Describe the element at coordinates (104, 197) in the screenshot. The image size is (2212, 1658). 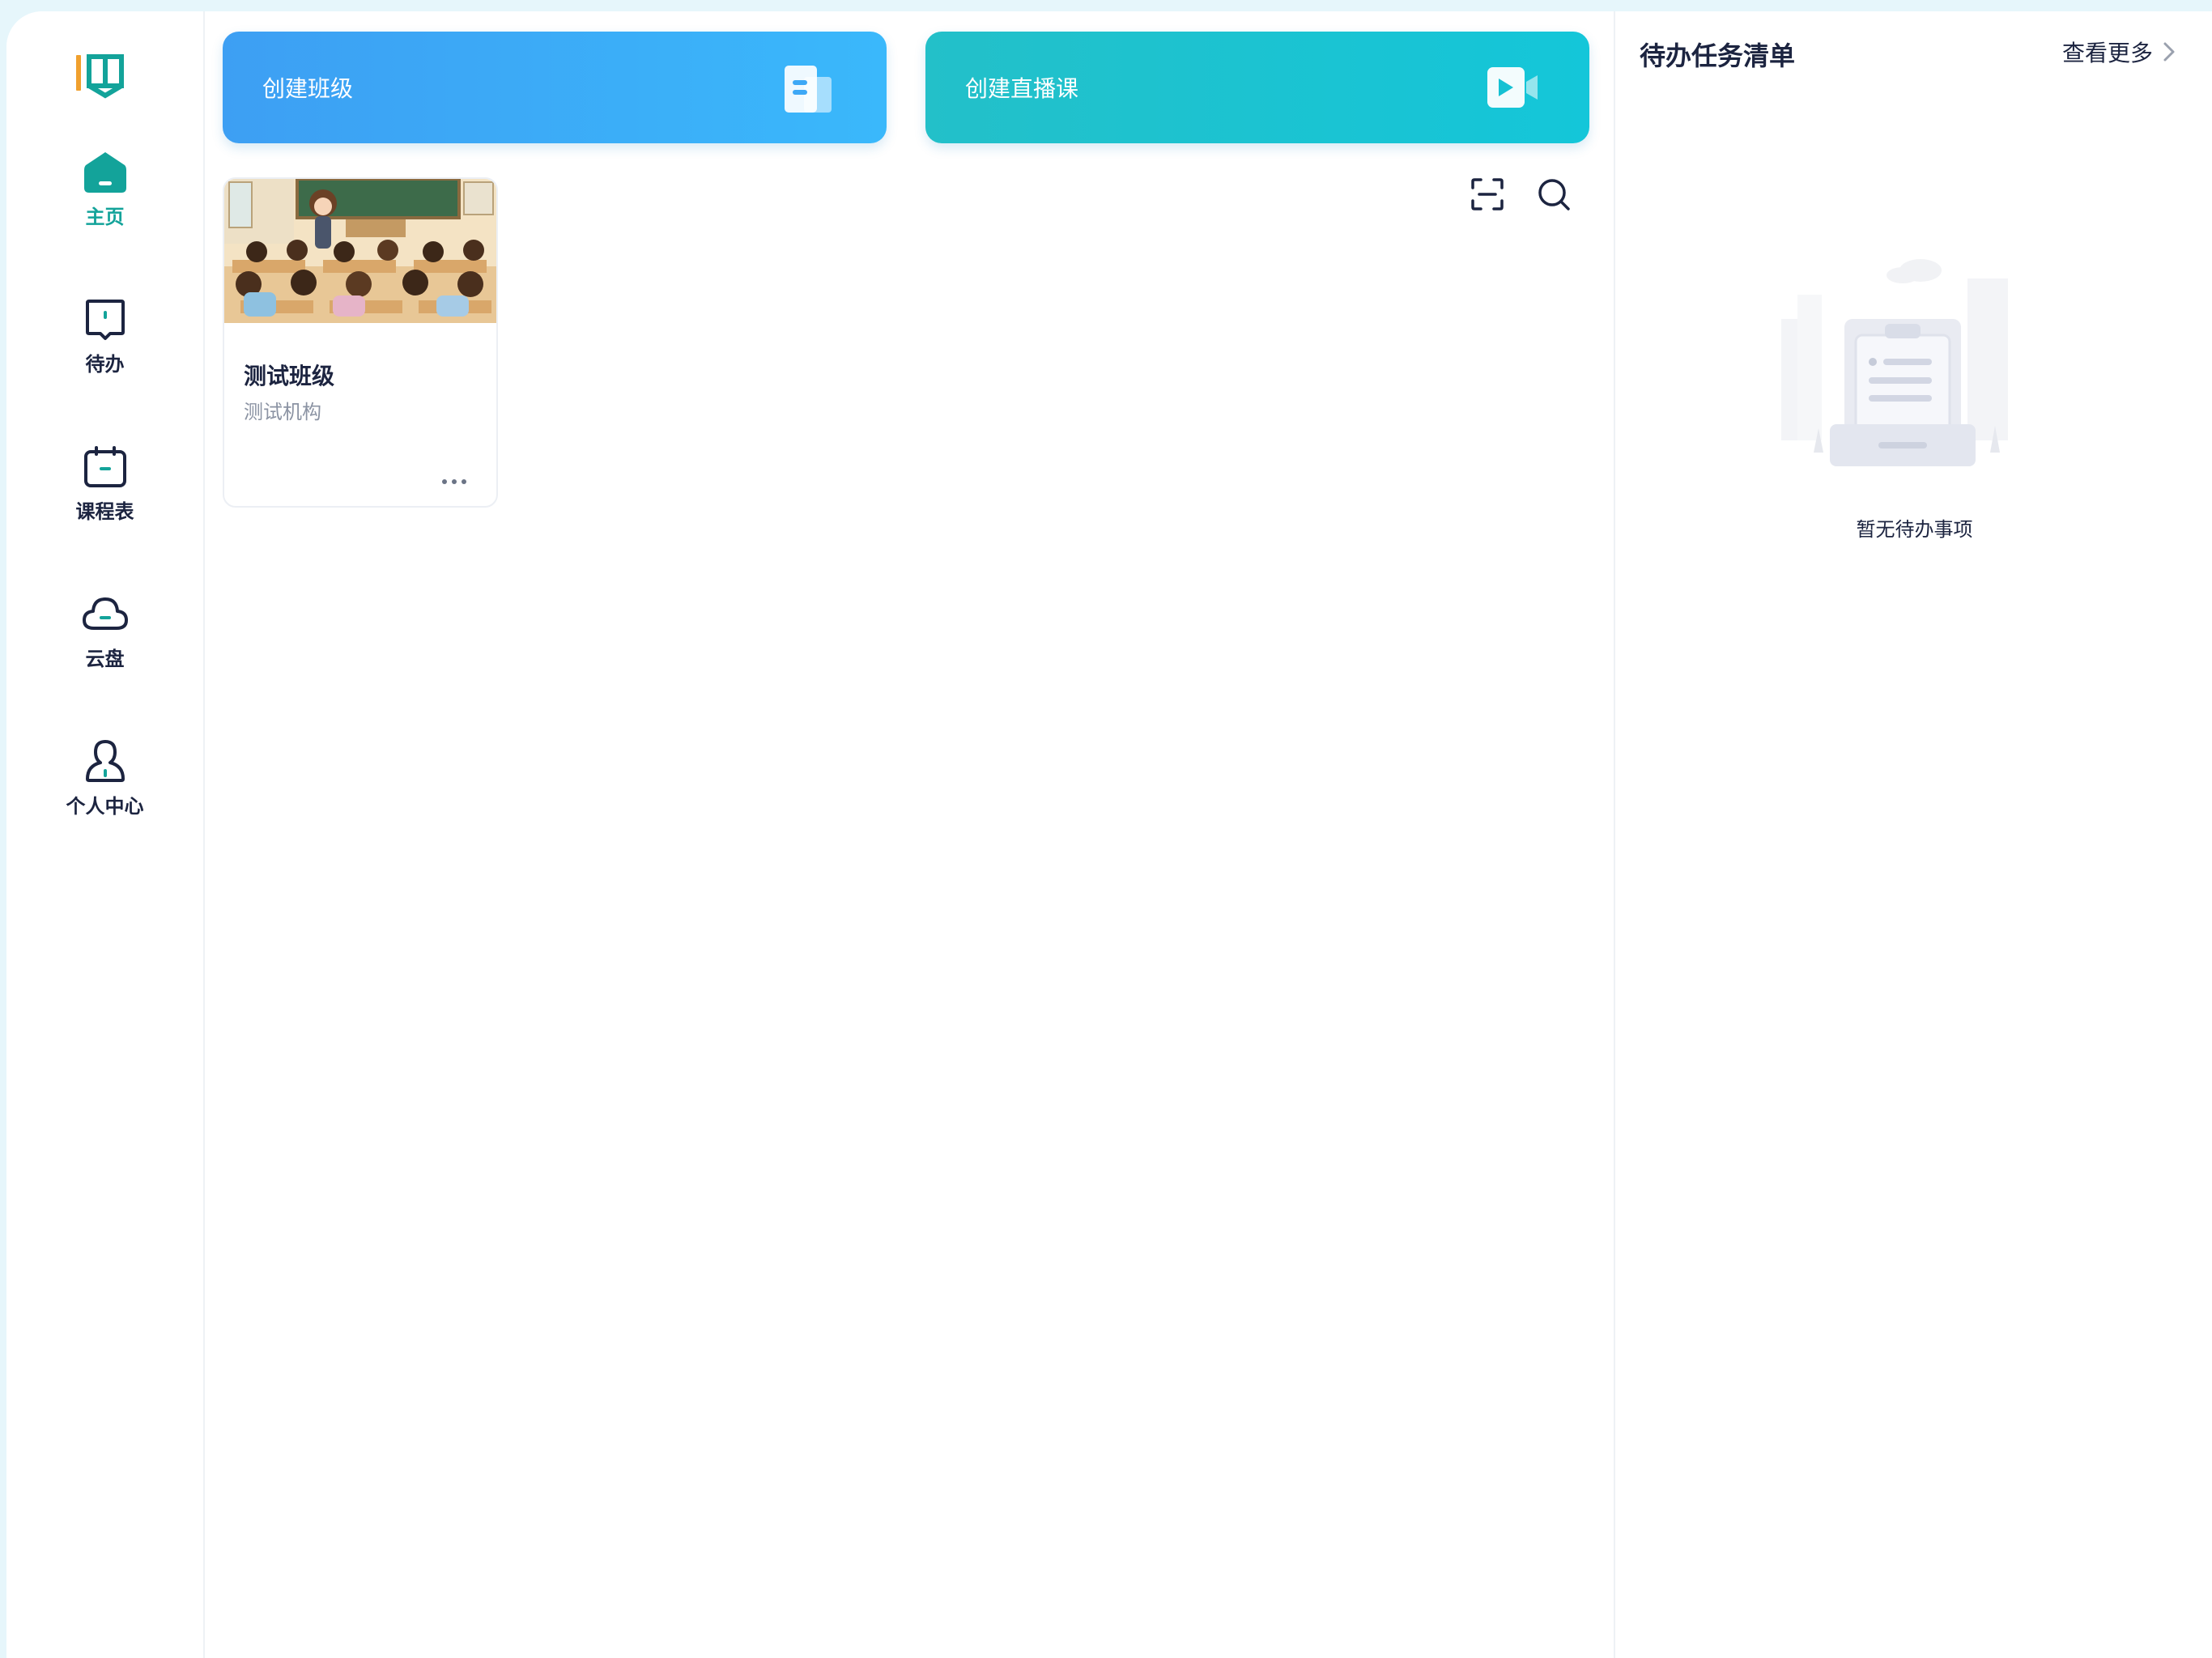
I see `sidebar-item-home: 主页` at that location.